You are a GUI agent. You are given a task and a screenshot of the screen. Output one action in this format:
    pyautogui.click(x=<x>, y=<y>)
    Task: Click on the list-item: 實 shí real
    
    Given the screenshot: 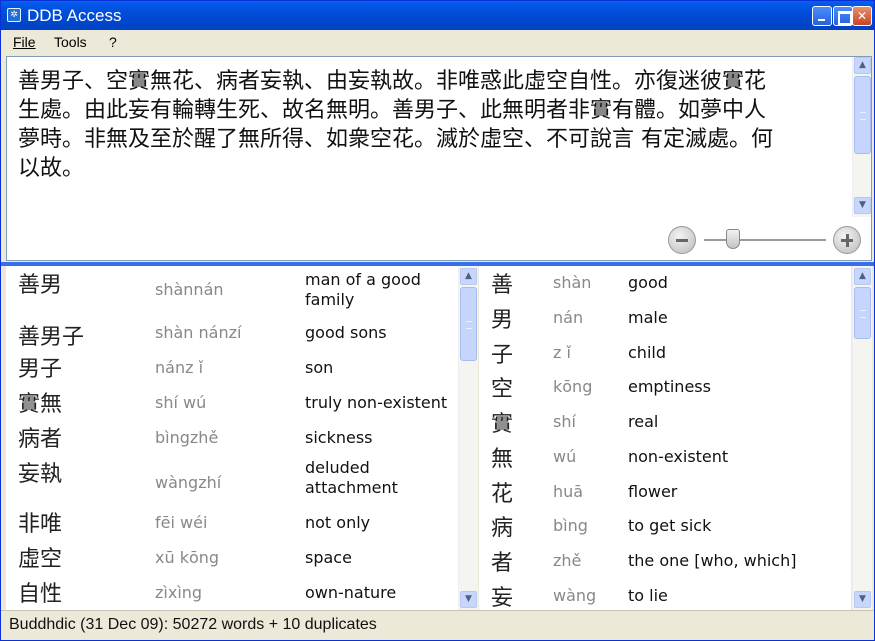 What is the action you would take?
    pyautogui.click(x=665, y=422)
    